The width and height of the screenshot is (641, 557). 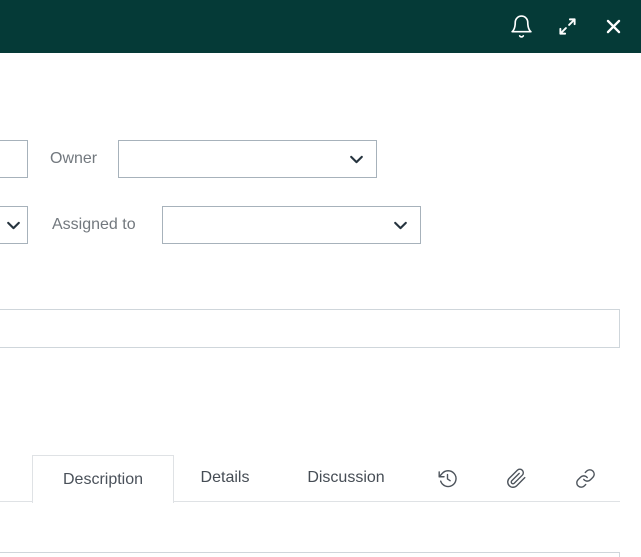 I want to click on owner-label: Owner, so click(x=74, y=158).